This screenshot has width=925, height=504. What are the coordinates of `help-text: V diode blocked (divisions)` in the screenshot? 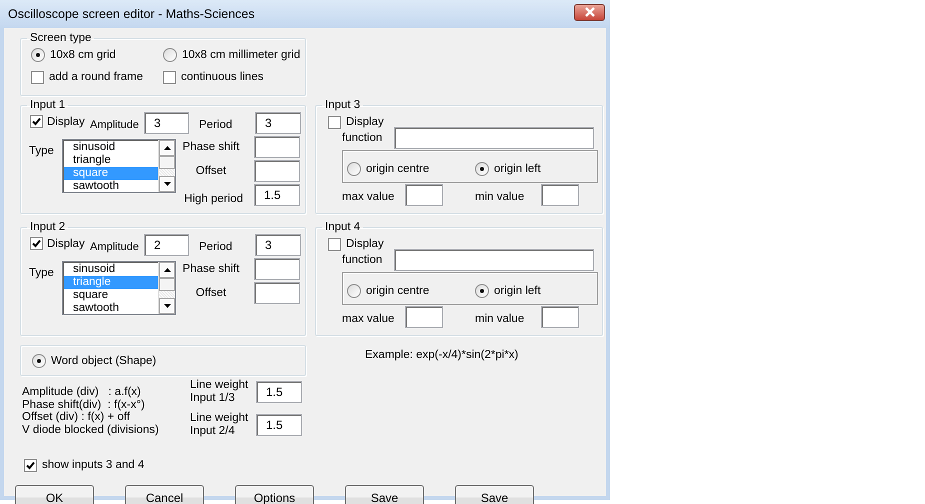 It's located at (91, 430).